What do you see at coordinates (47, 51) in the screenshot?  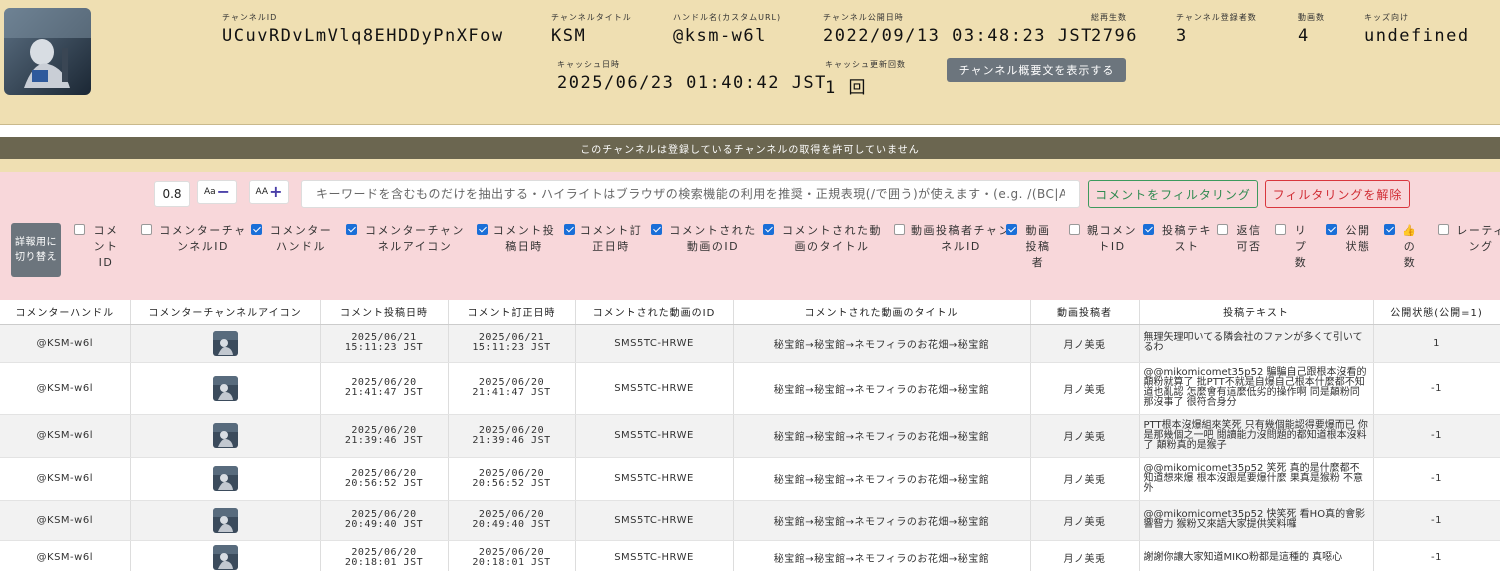 I see `channel-avatar-icon` at bounding box center [47, 51].